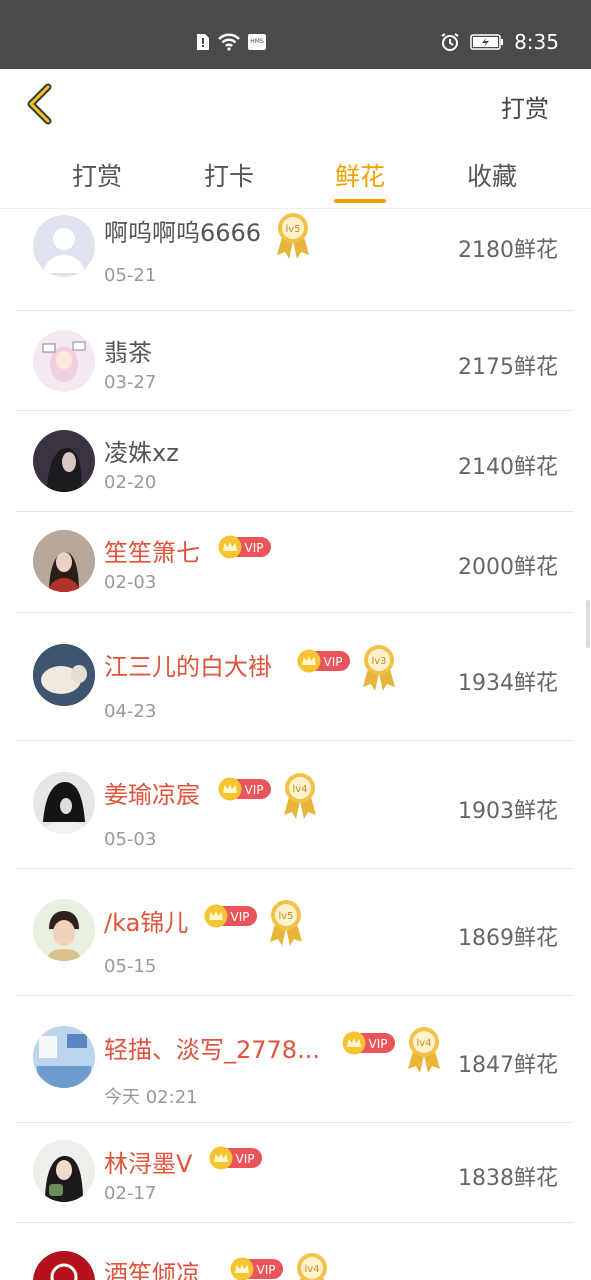 This screenshot has height=1280, width=591. I want to click on list-item: 姜瑜凉宸 VIP lv4 05-03 1903鲜花, so click(295, 805).